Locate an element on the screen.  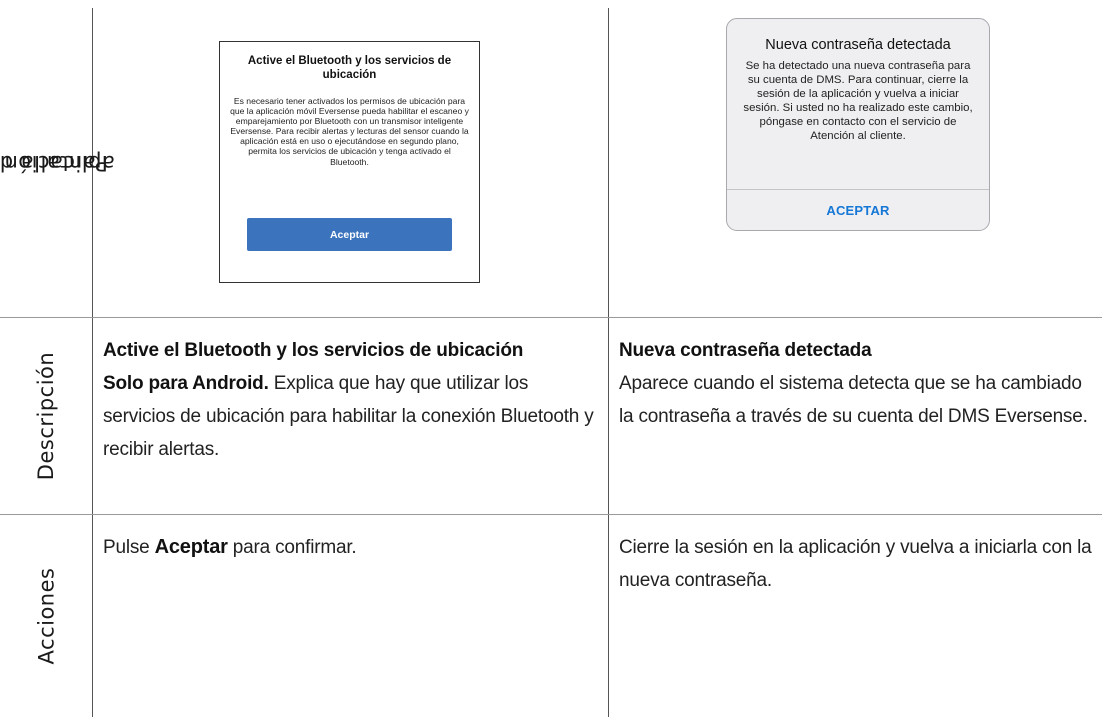
action-col1: Pulse Aceptar para confirmar. is located at coordinates (352, 547).